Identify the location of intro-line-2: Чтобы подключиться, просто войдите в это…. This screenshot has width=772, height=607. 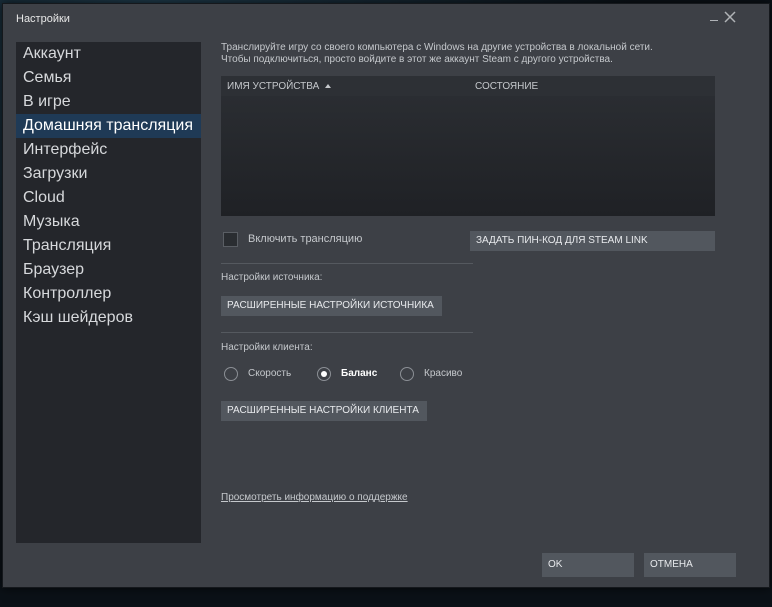
(417, 59).